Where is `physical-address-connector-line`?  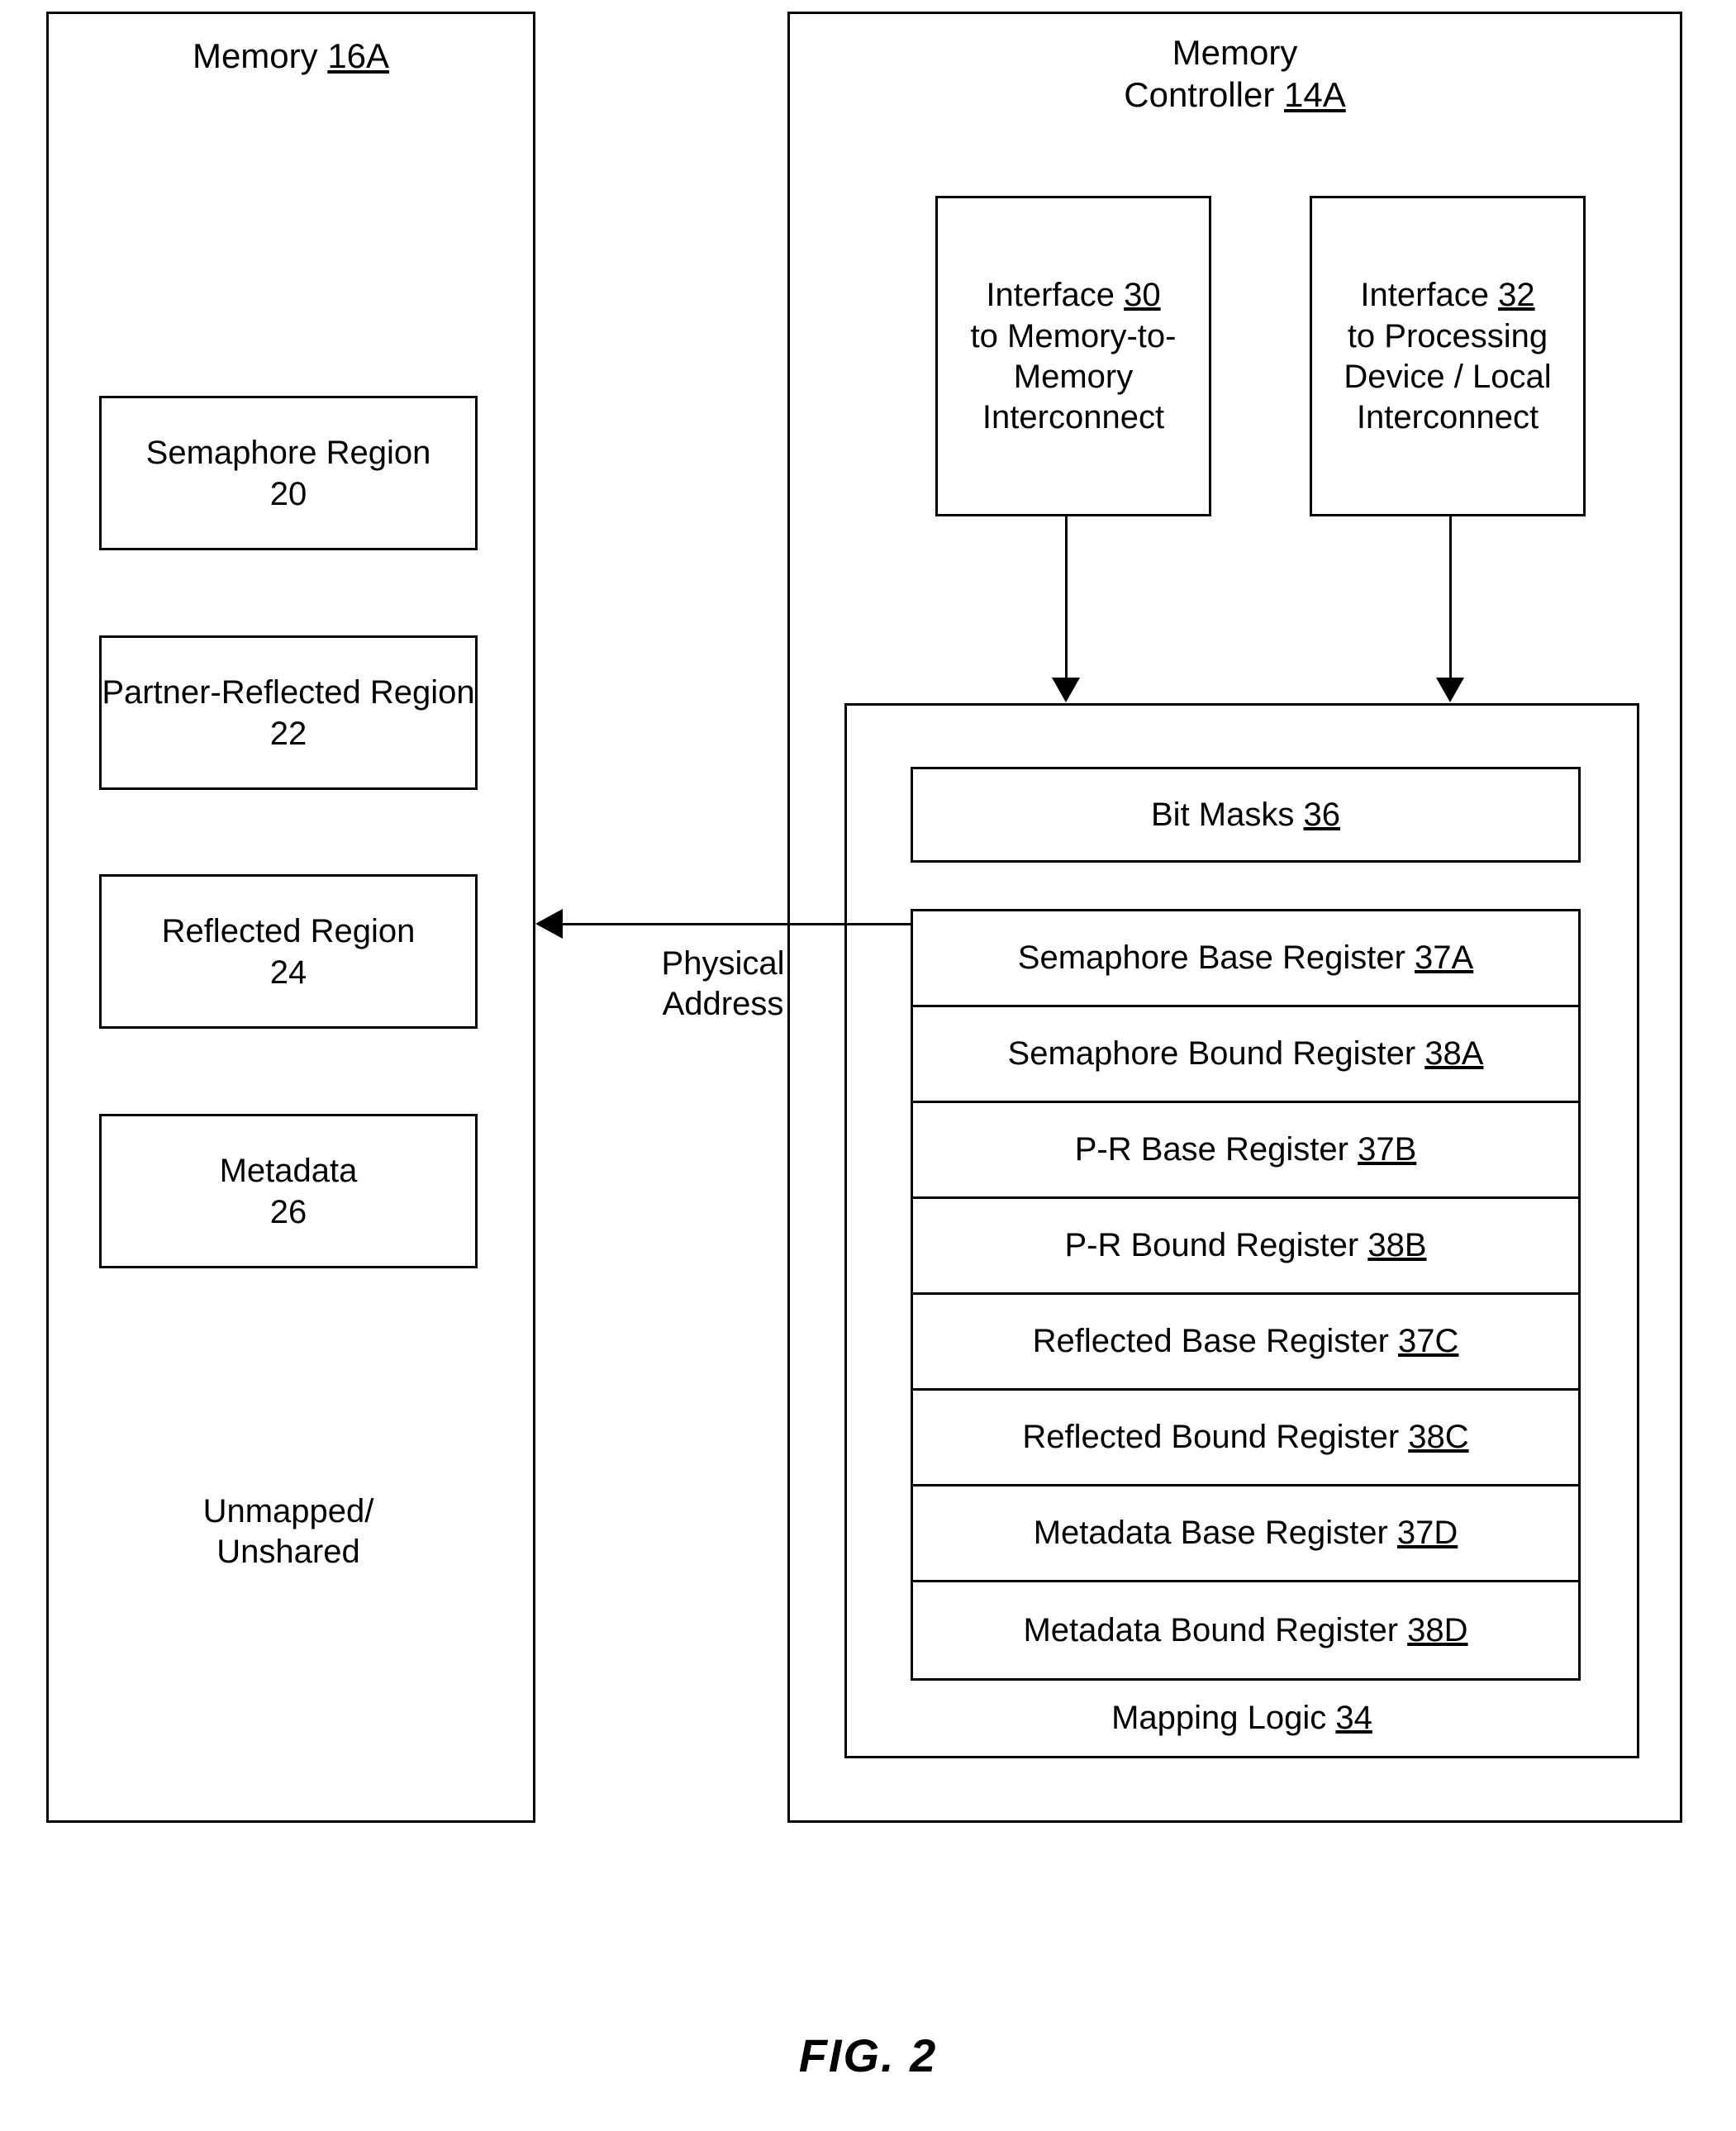 physical-address-connector-line is located at coordinates (736, 924).